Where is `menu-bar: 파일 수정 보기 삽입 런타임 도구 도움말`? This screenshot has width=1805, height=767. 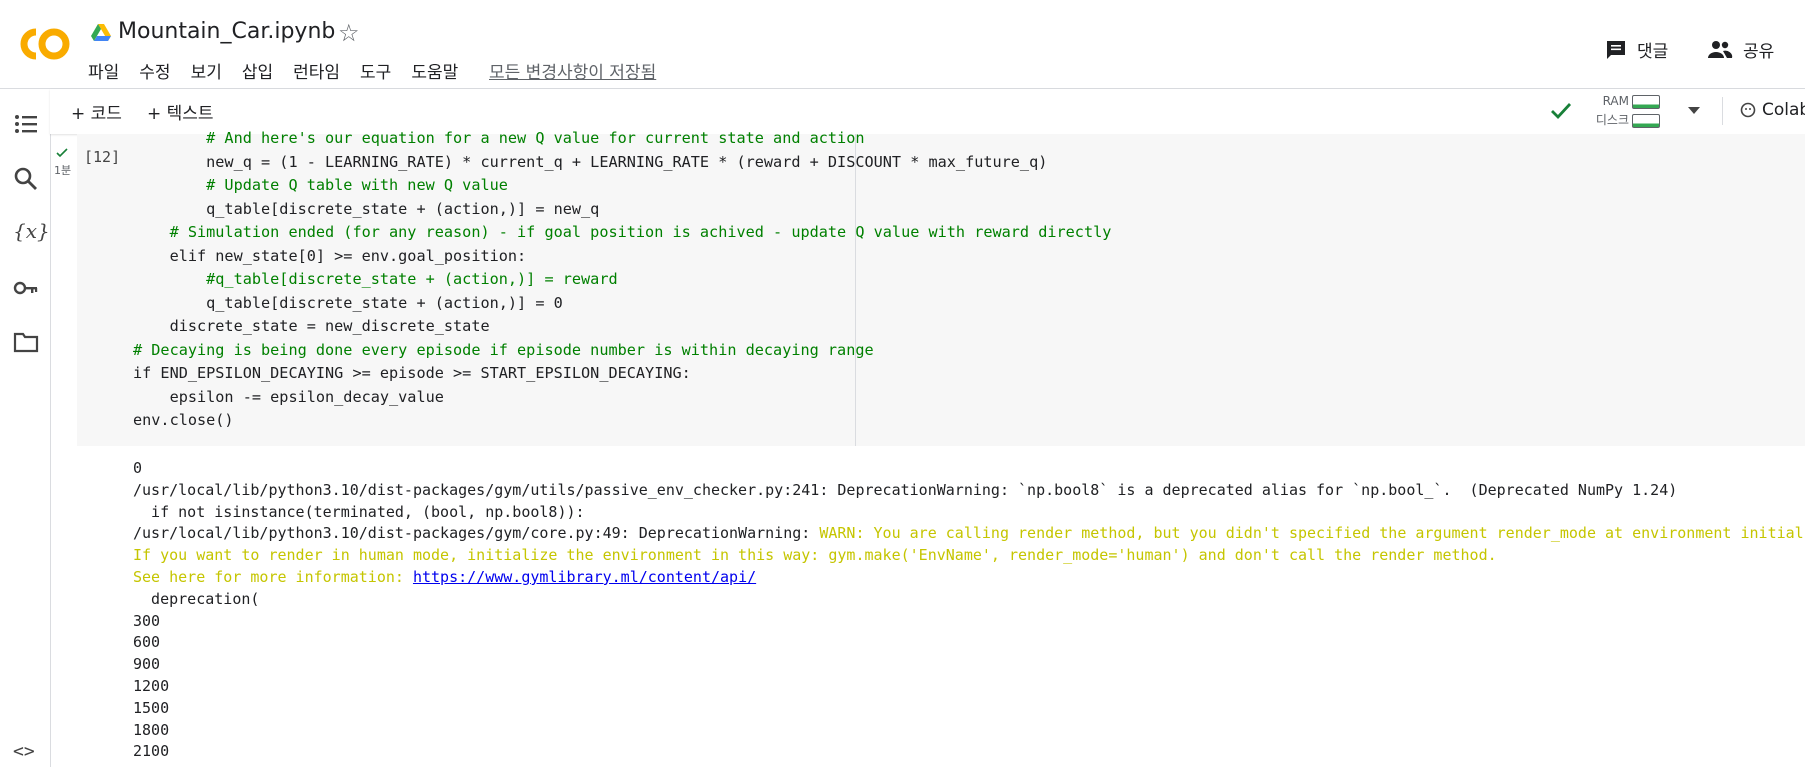 menu-bar: 파일 수정 보기 삽입 런타임 도구 도움말 is located at coordinates (273, 70).